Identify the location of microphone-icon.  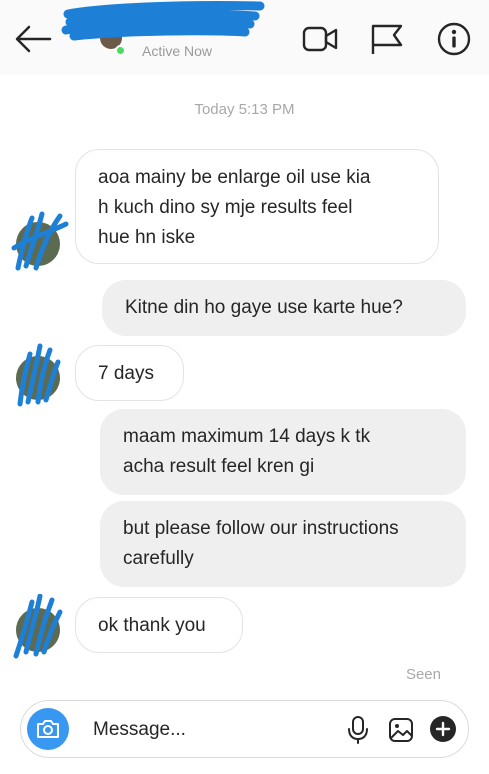
(358, 730).